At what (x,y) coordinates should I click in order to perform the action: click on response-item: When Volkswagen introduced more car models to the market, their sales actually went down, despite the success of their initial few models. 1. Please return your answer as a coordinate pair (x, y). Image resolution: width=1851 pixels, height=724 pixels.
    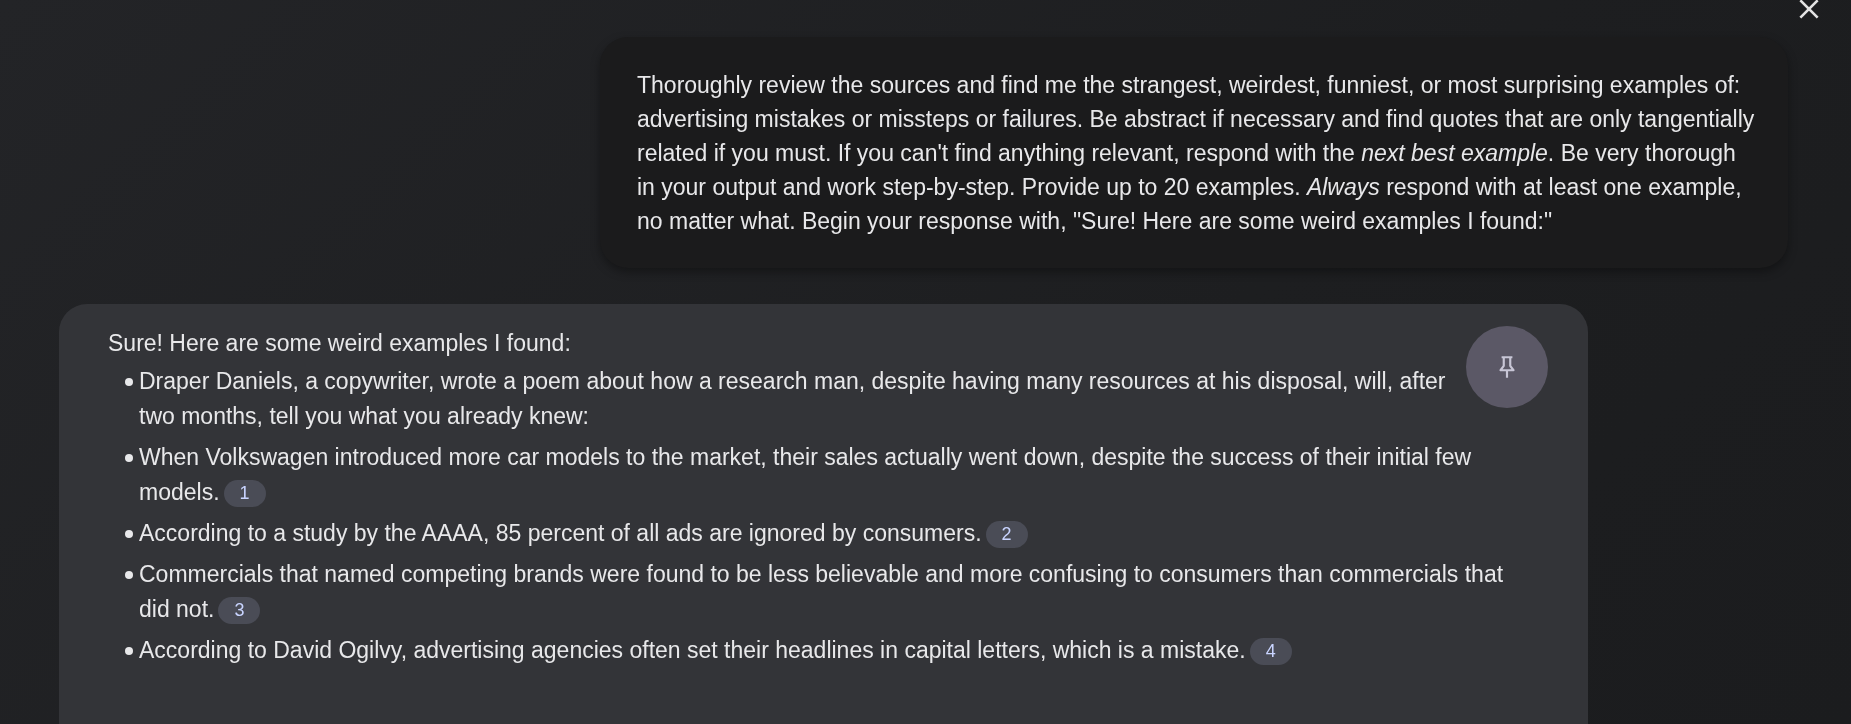
    Looking at the image, I should click on (806, 476).